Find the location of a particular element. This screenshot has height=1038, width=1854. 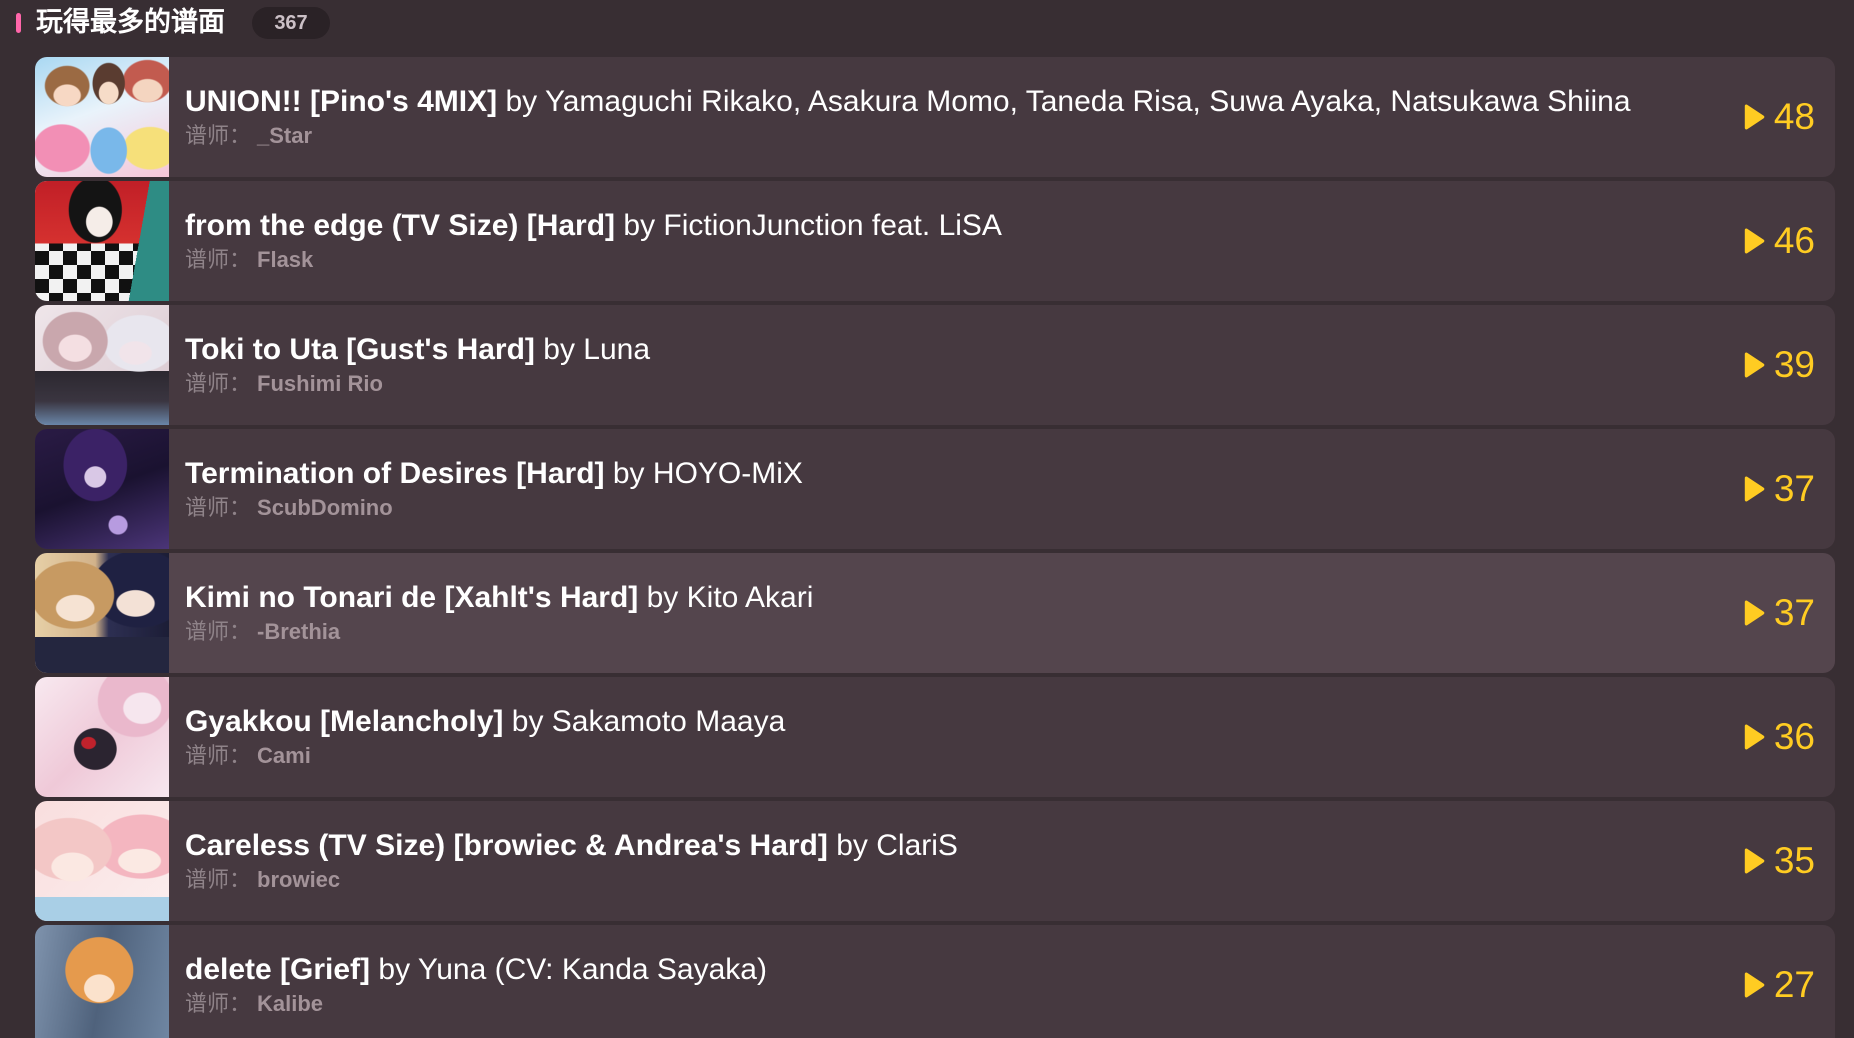

beatmap-artist: Kito Akari is located at coordinates (750, 597).